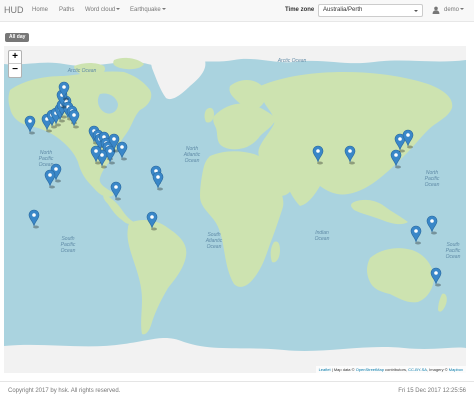 This screenshot has width=474, height=401. What do you see at coordinates (437, 369) in the screenshot?
I see `attribution-text: , Imagery ©` at bounding box center [437, 369].